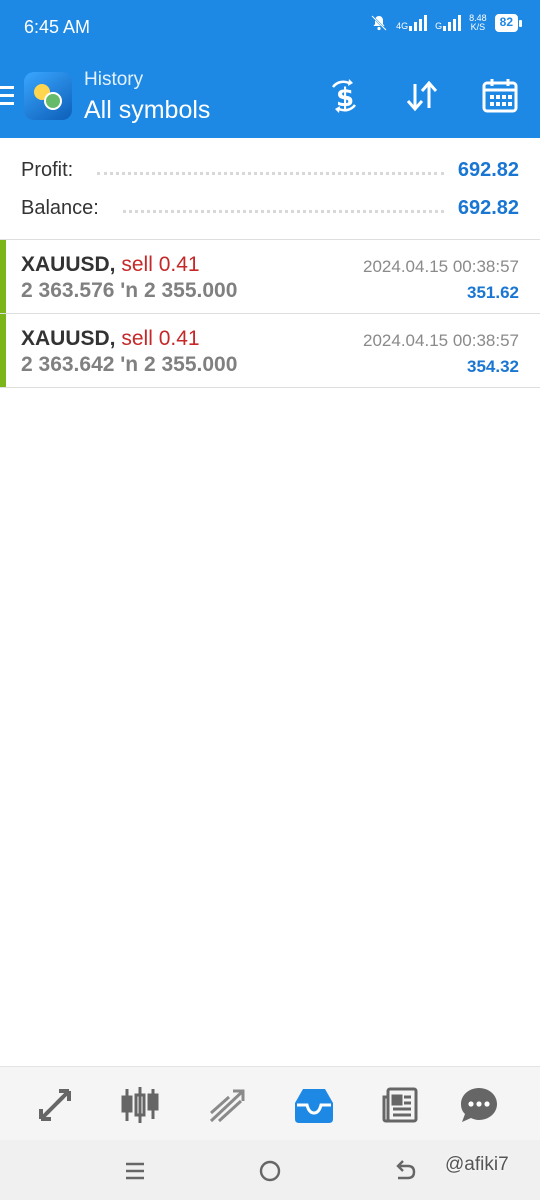 The height and width of the screenshot is (1200, 540). Describe the element at coordinates (488, 207) in the screenshot. I see `balance-value: 692.82` at that location.